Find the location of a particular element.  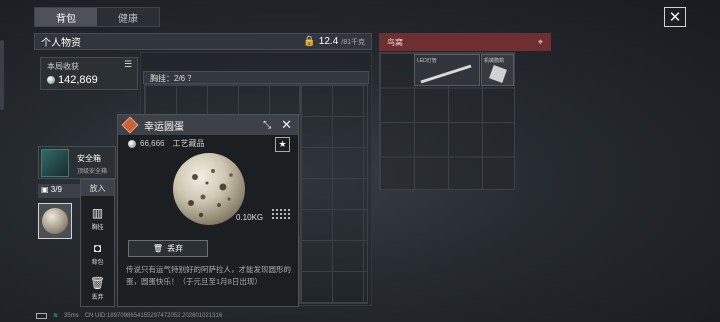

parrot-icon is located at coordinates (497, 74).